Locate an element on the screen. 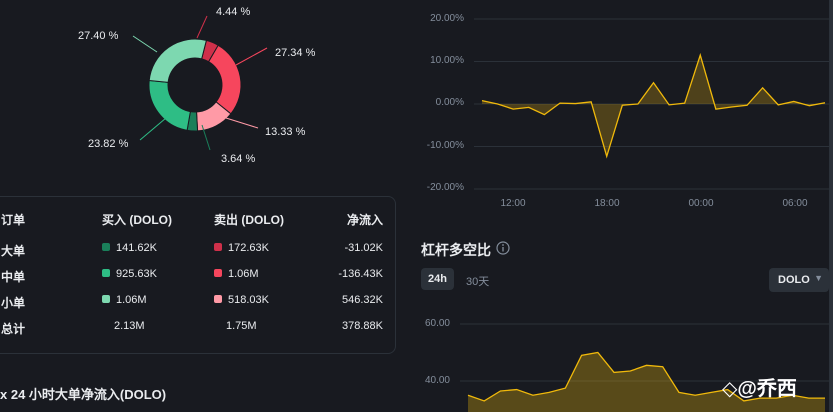  row-large-buy: 141.62K is located at coordinates (129, 248).